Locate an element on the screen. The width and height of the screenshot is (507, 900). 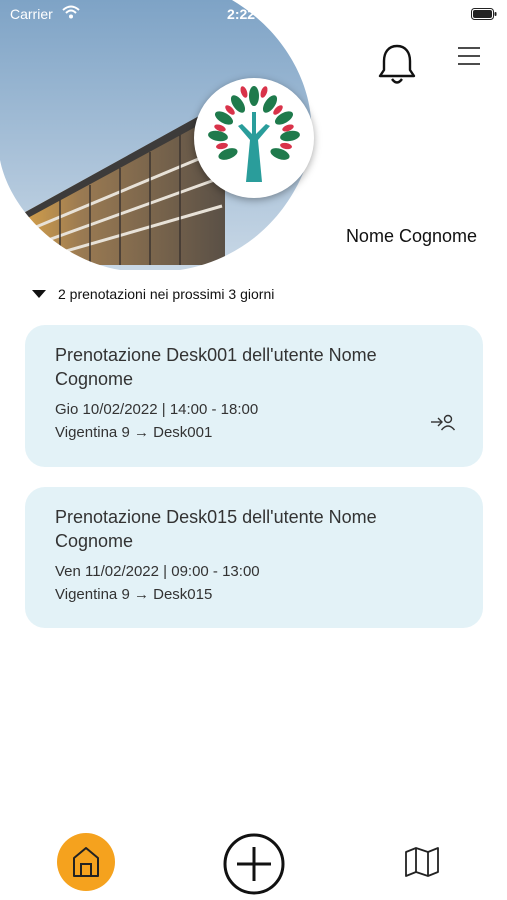
hamburger-menu-icon is located at coordinates (469, 56).